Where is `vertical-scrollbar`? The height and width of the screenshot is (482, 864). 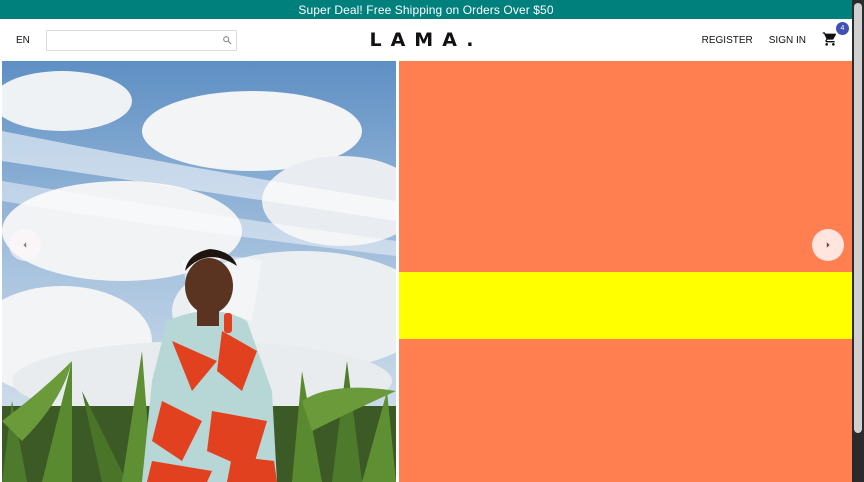
vertical-scrollbar is located at coordinates (858, 241).